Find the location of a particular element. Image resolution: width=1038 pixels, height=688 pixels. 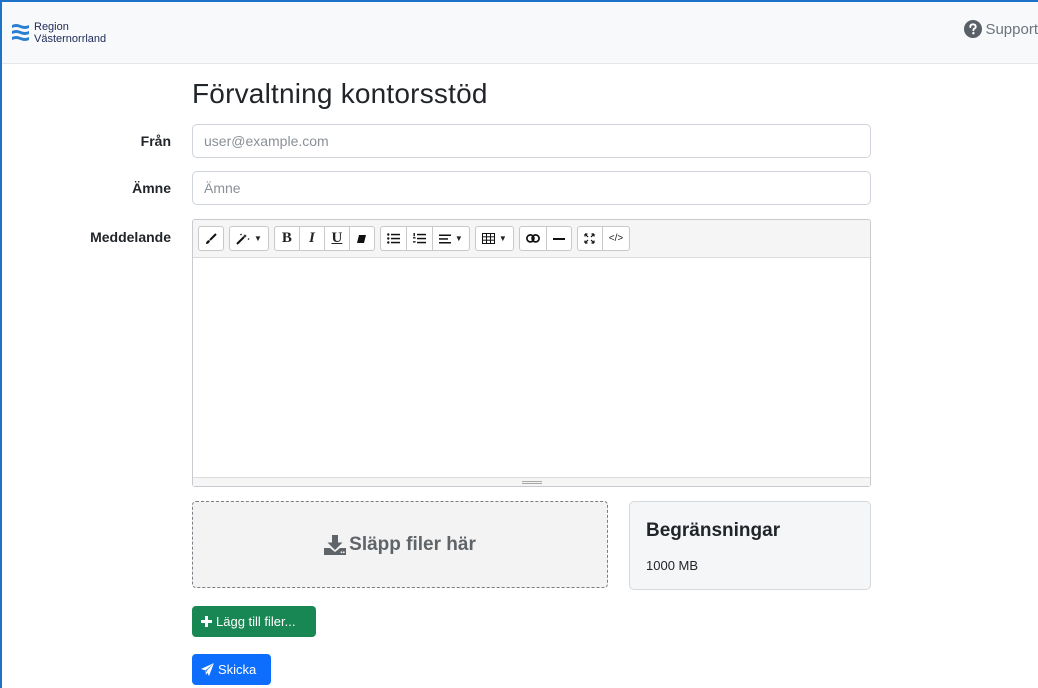

send-button: Skicka is located at coordinates (231, 669).